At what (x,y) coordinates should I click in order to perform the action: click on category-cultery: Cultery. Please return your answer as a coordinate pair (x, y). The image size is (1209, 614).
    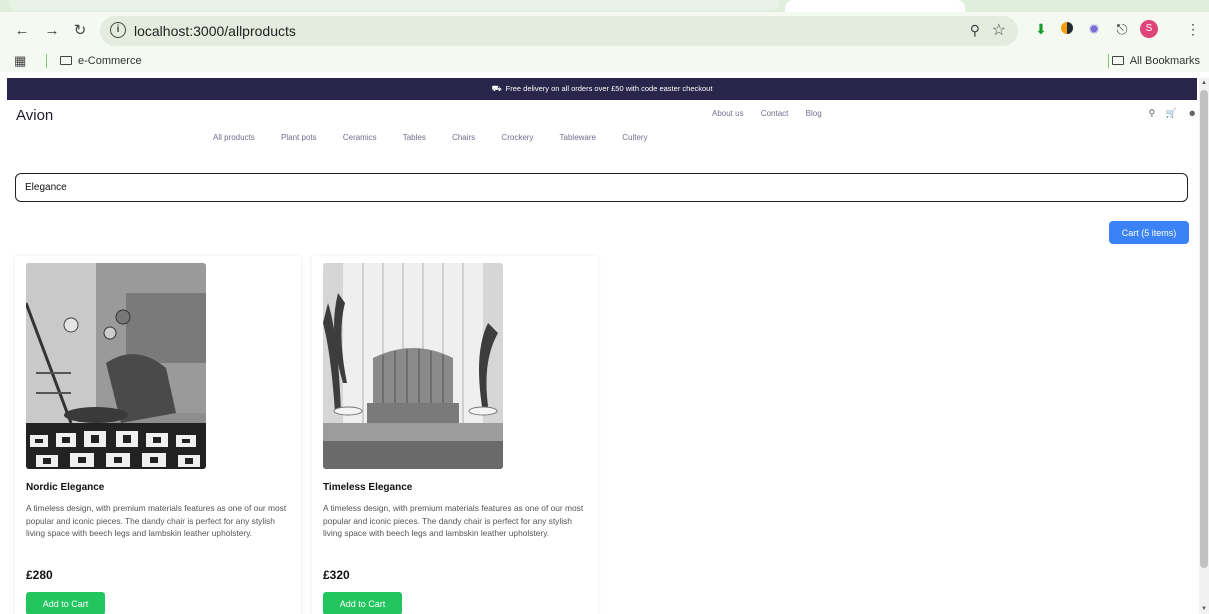
    Looking at the image, I should click on (634, 137).